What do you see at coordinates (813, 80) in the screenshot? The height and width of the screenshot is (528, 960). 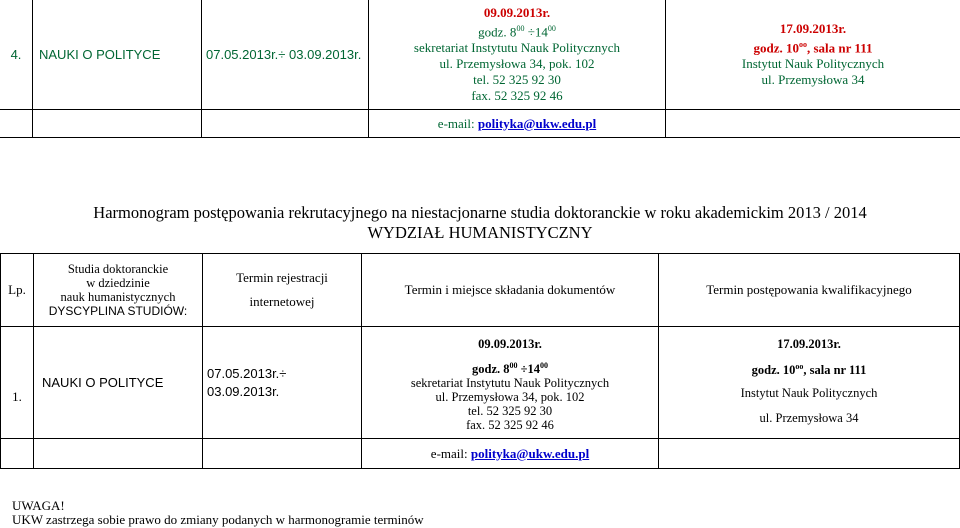 I see `qualification-line2: ul. Przemysłowa 34` at bounding box center [813, 80].